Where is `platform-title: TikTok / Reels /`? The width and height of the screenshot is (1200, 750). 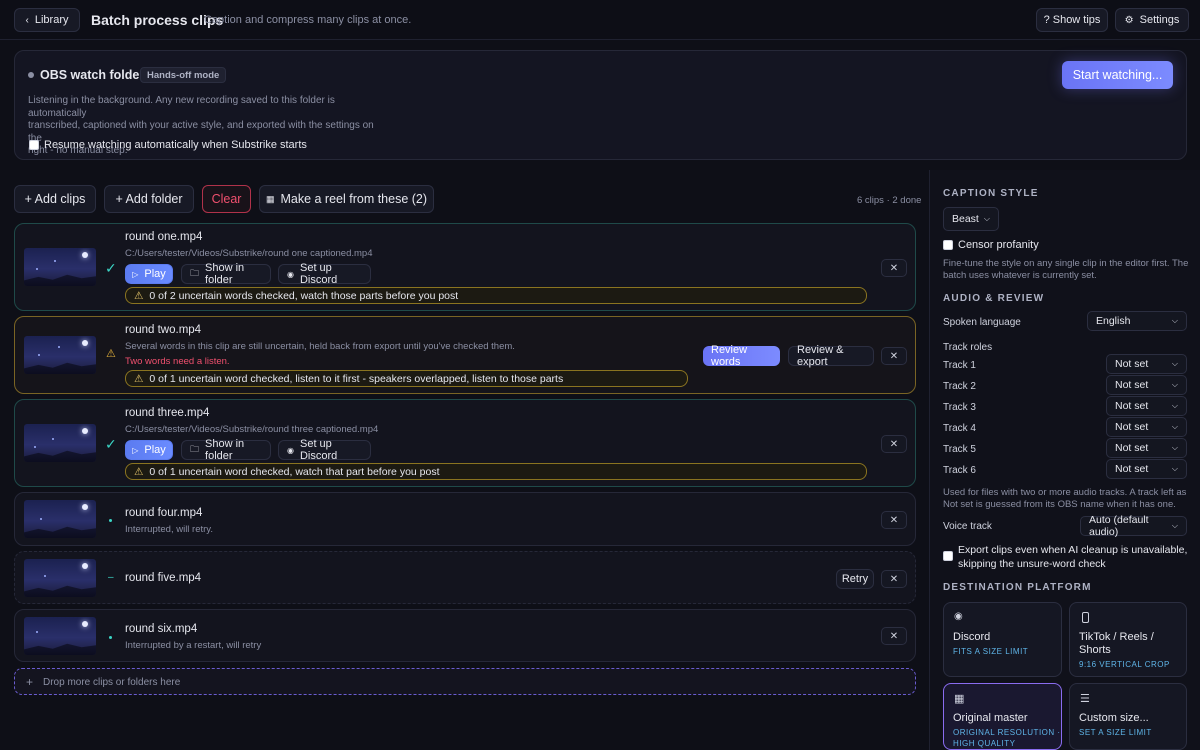 platform-title: TikTok / Reels / is located at coordinates (1116, 637).